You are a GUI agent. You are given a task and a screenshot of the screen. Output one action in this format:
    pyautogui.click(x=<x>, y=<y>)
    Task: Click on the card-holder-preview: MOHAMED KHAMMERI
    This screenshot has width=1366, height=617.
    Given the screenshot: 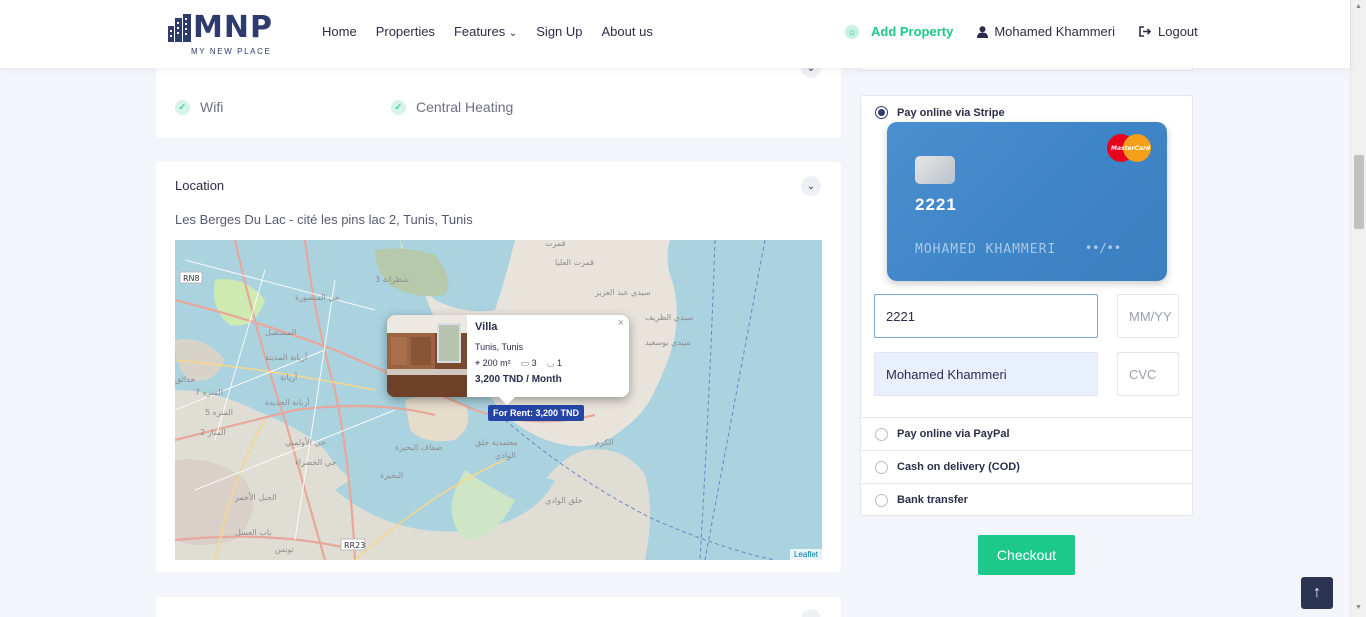 What is the action you would take?
    pyautogui.click(x=986, y=249)
    